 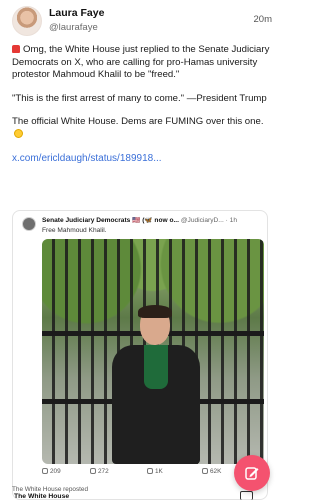 What do you see at coordinates (150, 471) in the screenshot?
I see `heart-icon` at bounding box center [150, 471].